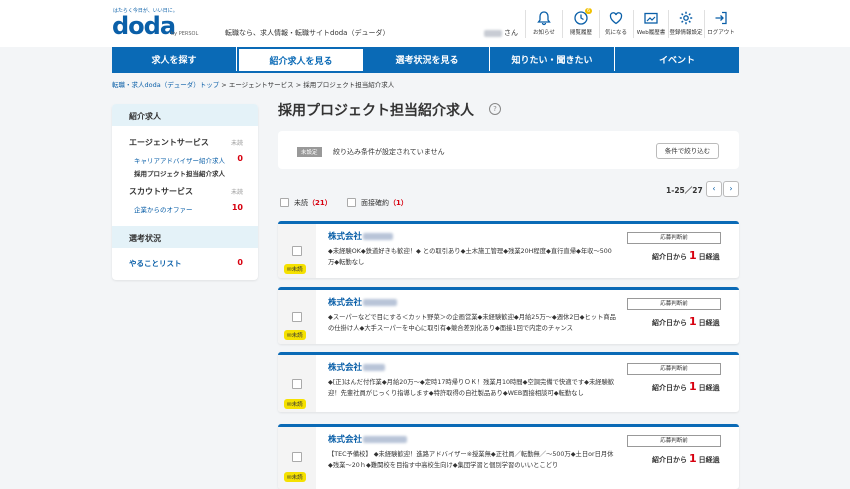  I want to click on nav-underline, so click(425, 72).